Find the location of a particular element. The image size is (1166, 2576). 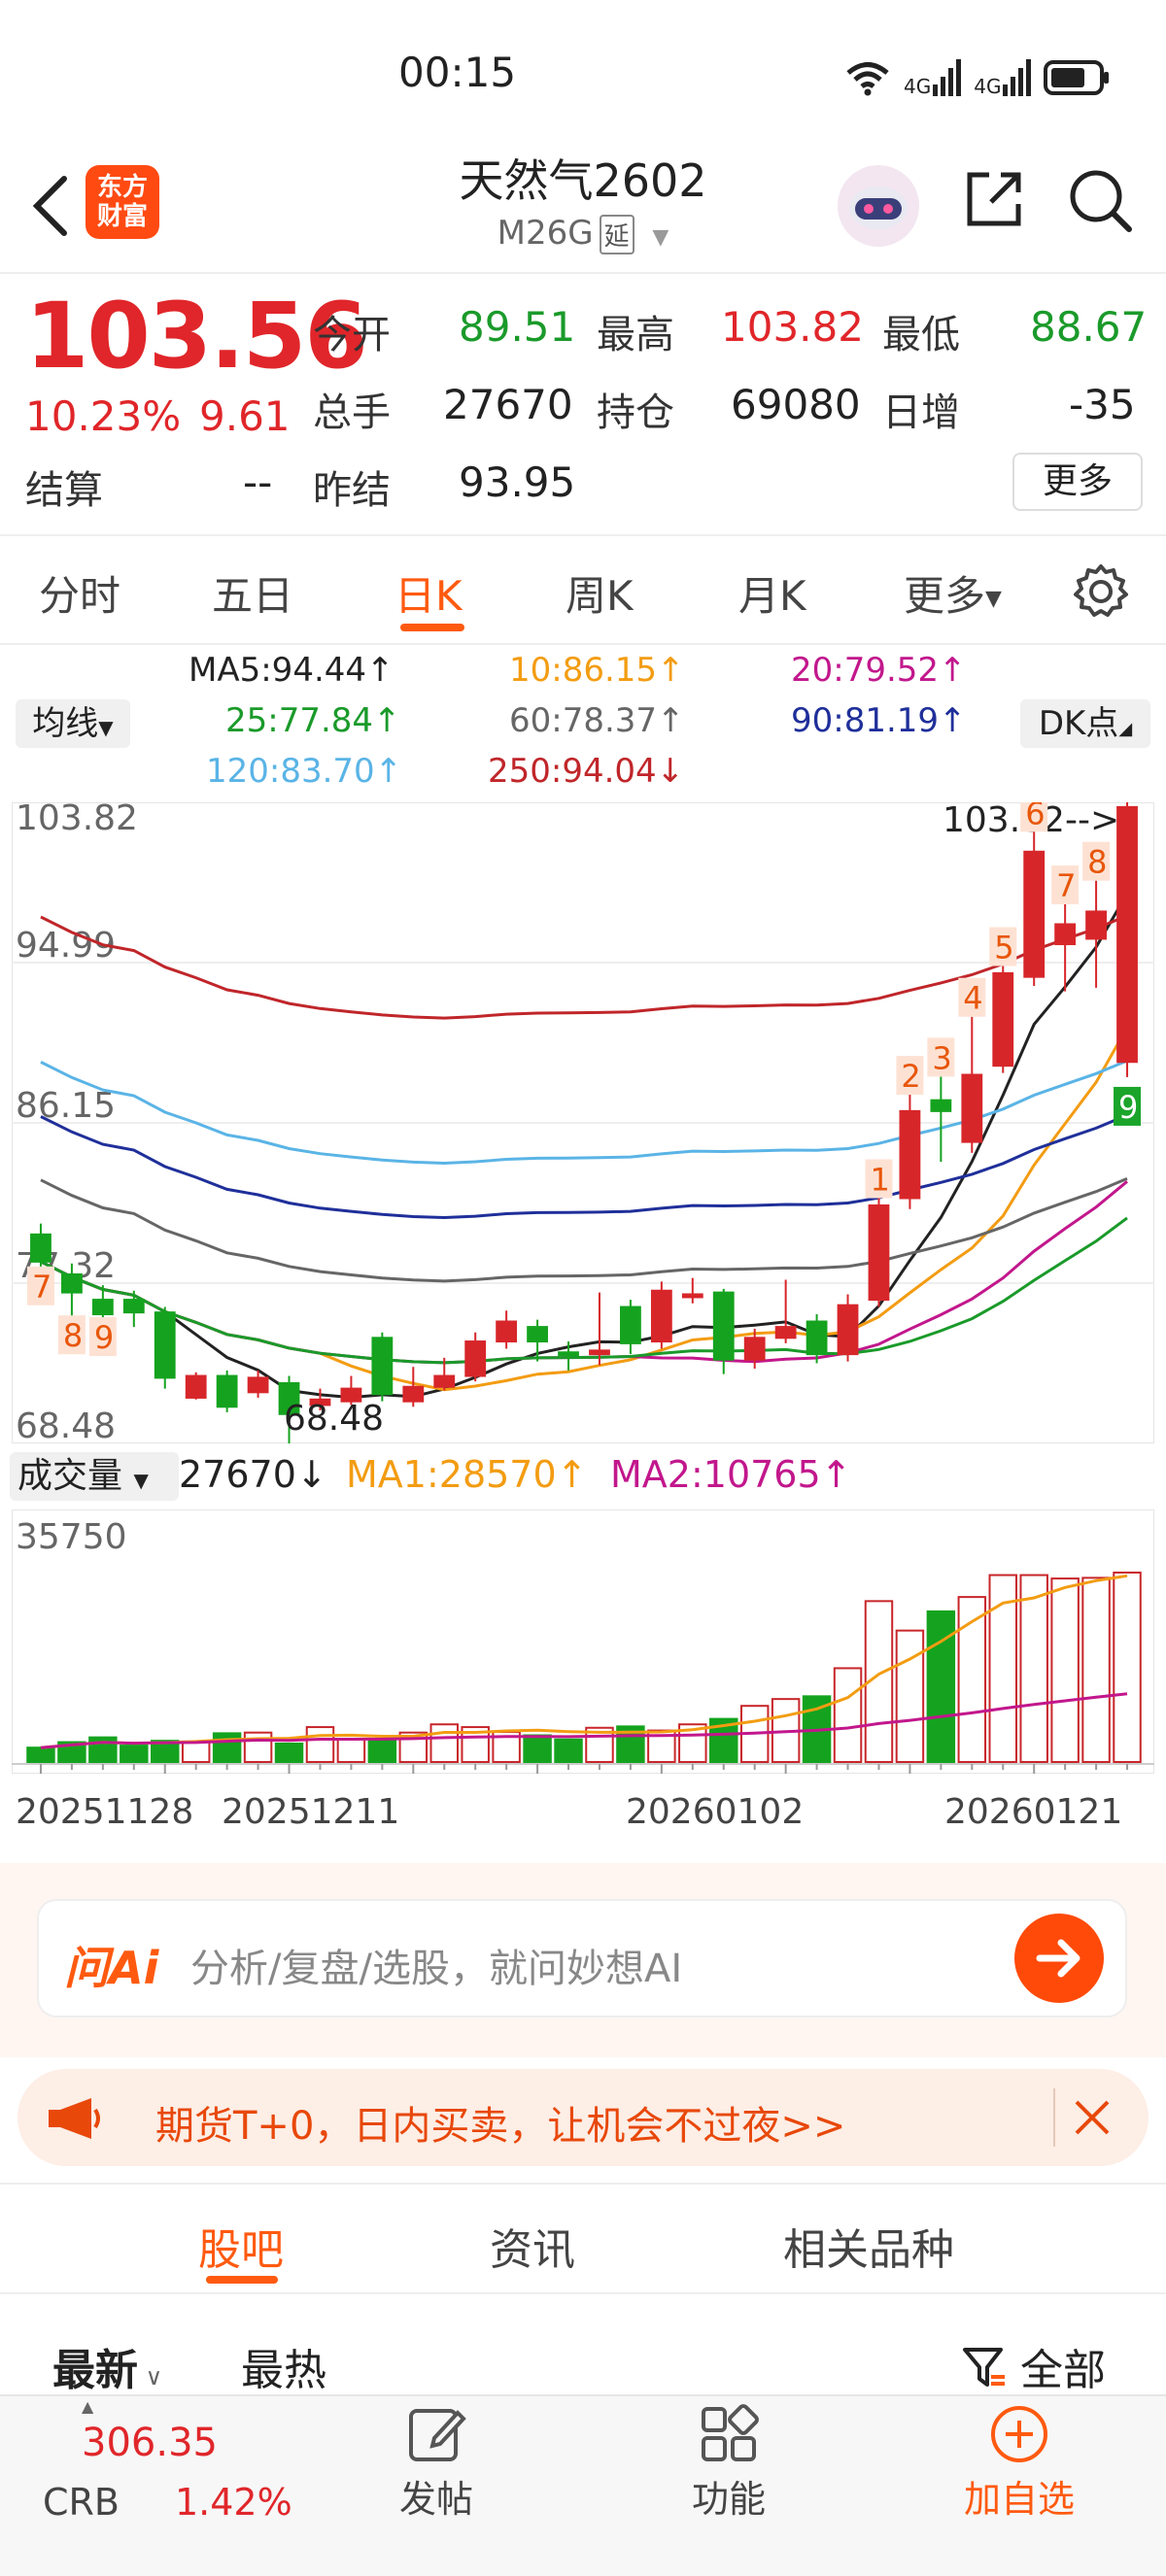

y-tick-label: 68.48 is located at coordinates (66, 1425).